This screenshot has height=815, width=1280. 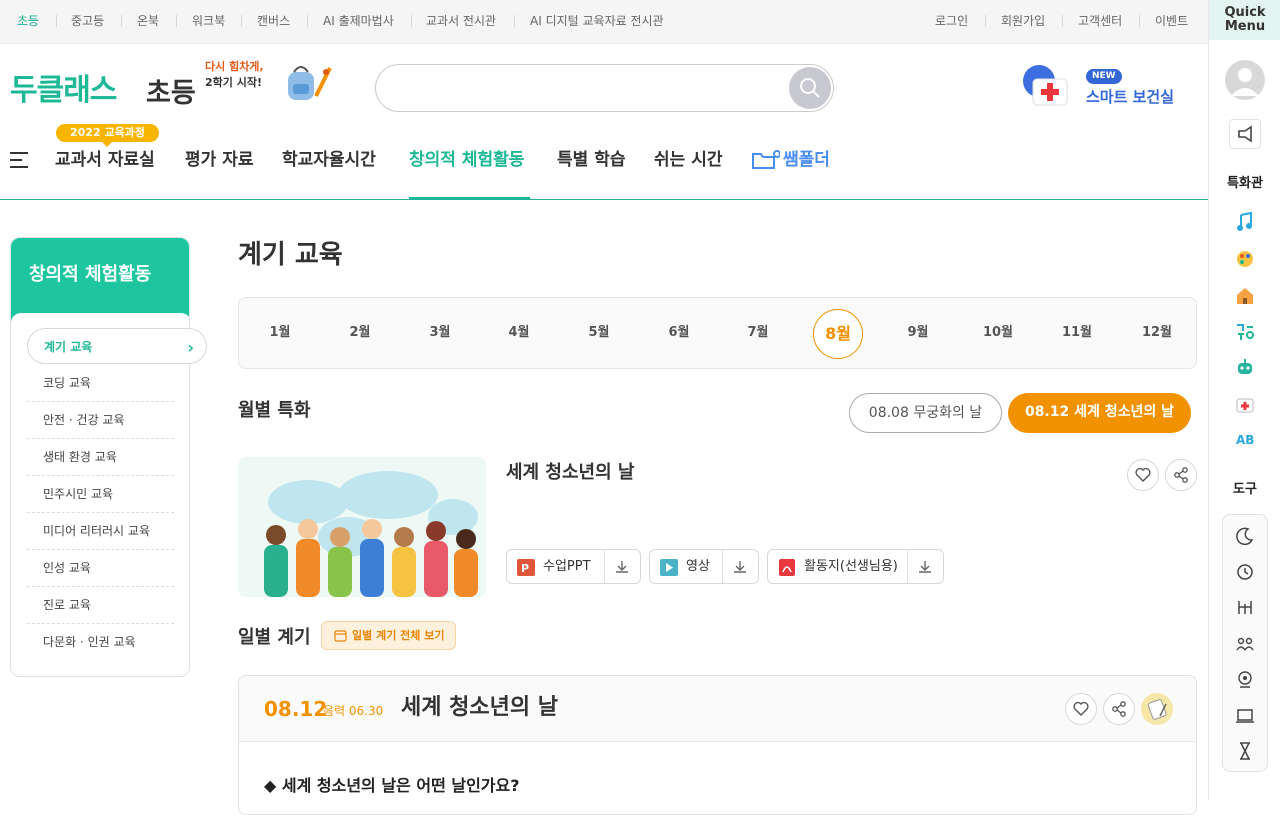 What do you see at coordinates (998, 333) in the screenshot?
I see `month-tab-10: 10월` at bounding box center [998, 333].